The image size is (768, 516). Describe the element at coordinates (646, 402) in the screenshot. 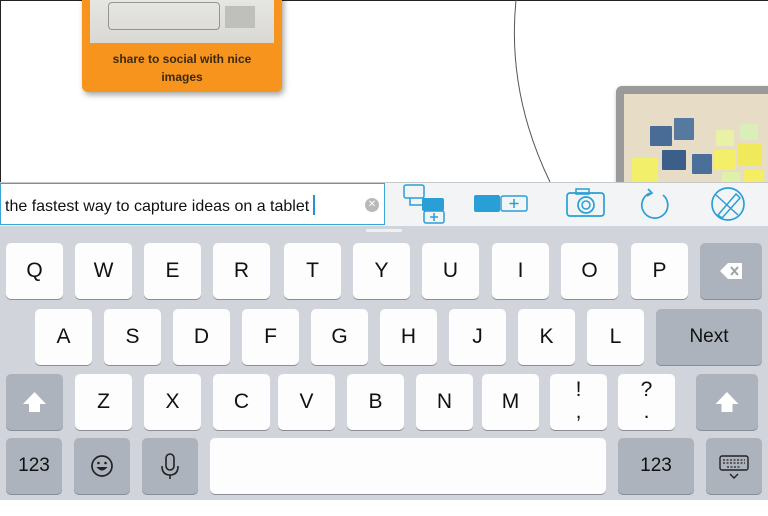

I see `key-question-period: ? .` at that location.